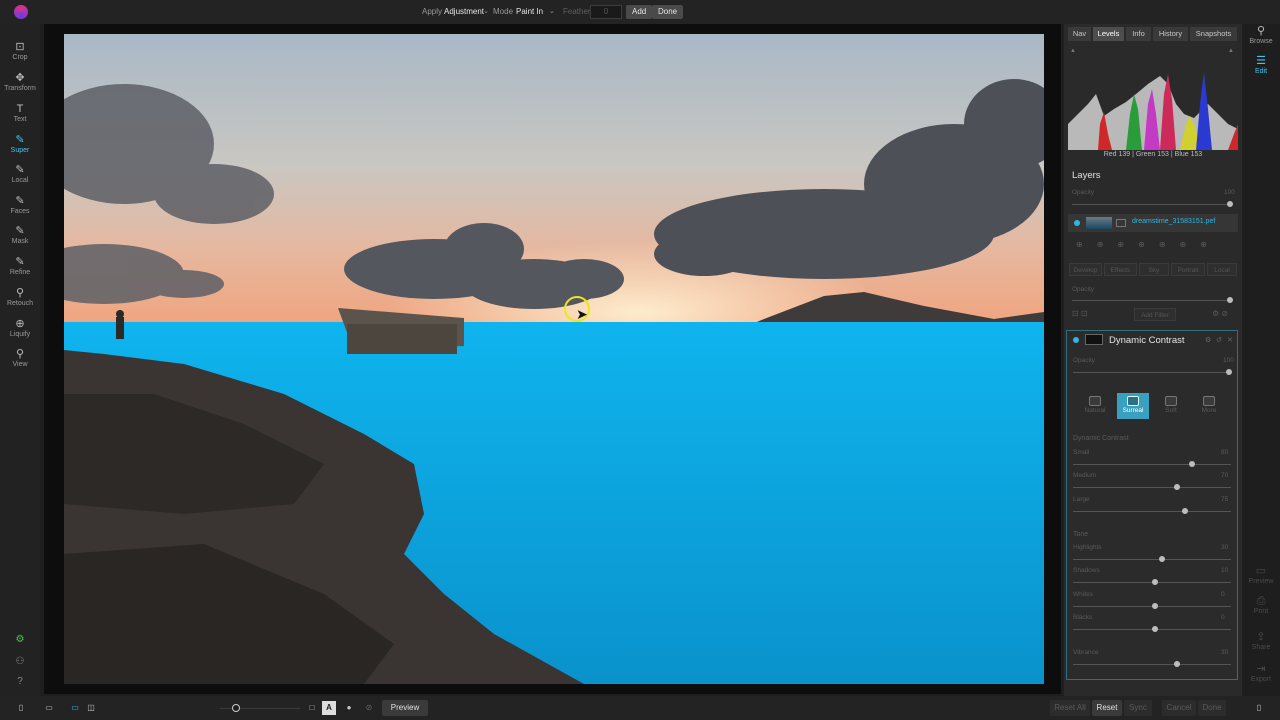 The width and height of the screenshot is (1280, 720). I want to click on sliders-icon: ☰, so click(1261, 61).